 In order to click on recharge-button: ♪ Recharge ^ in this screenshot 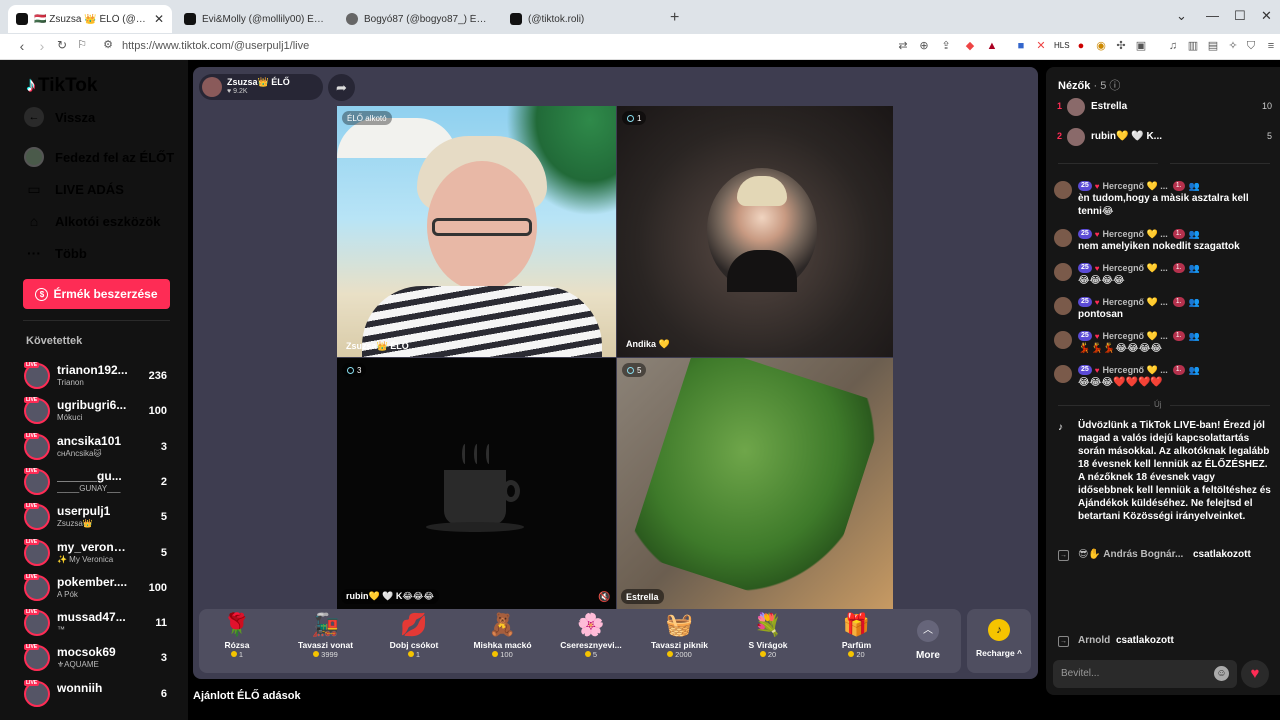, I will do `click(999, 641)`.